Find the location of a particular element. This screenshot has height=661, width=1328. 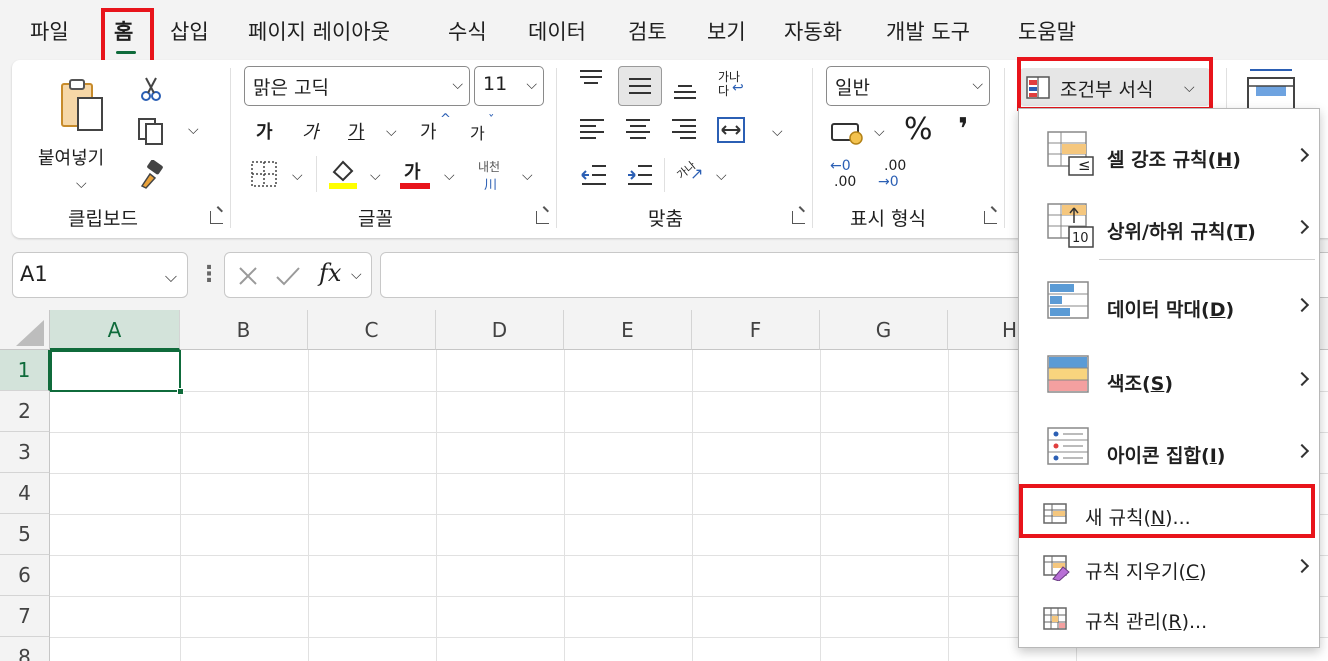

column-header-a: A is located at coordinates (115, 330).